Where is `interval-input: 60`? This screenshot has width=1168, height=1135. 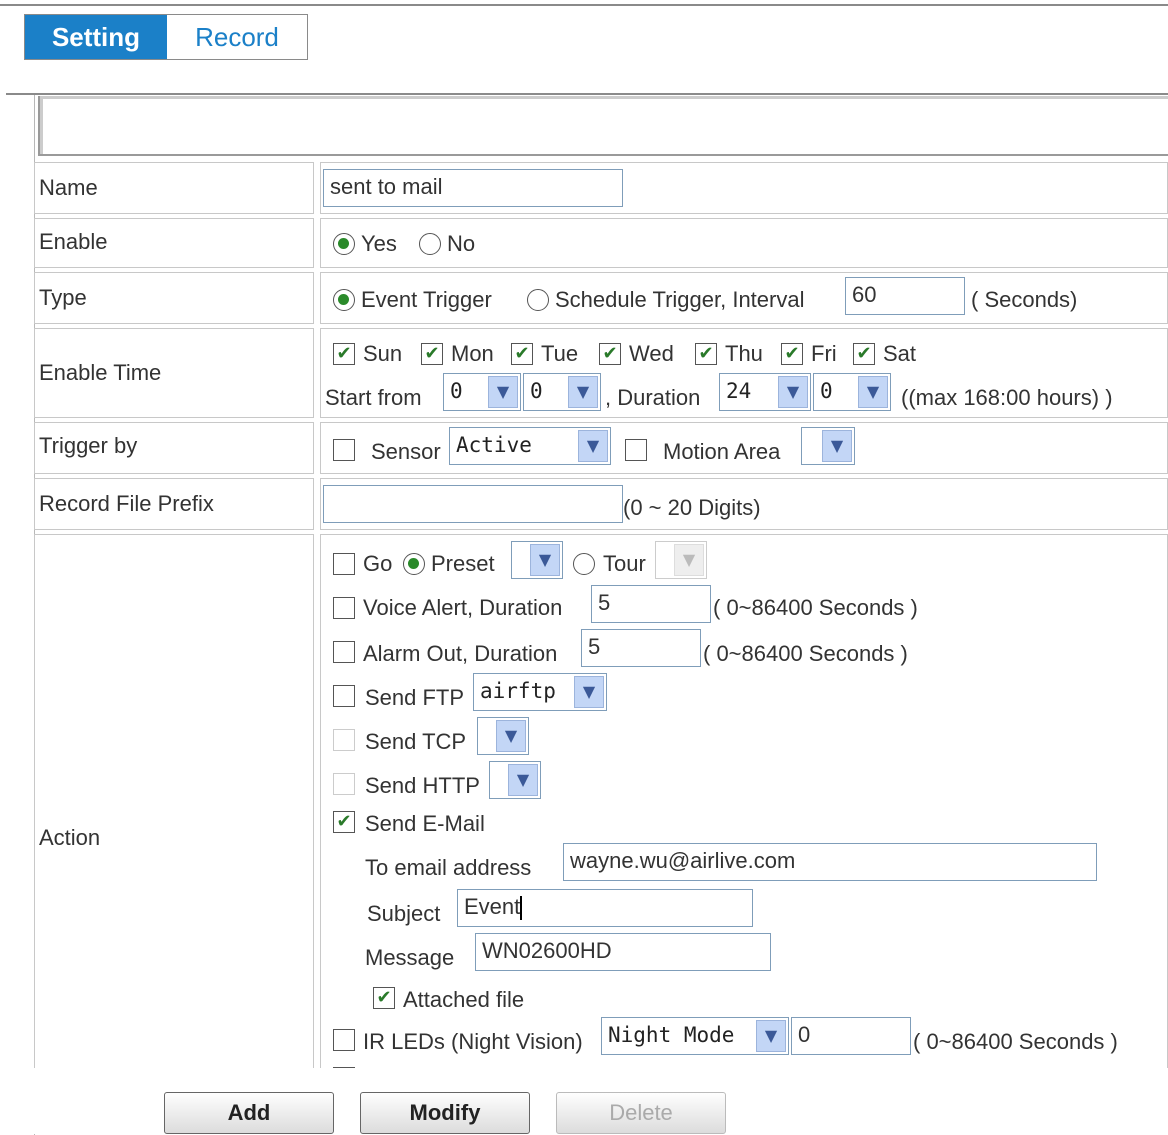 interval-input: 60 is located at coordinates (905, 296).